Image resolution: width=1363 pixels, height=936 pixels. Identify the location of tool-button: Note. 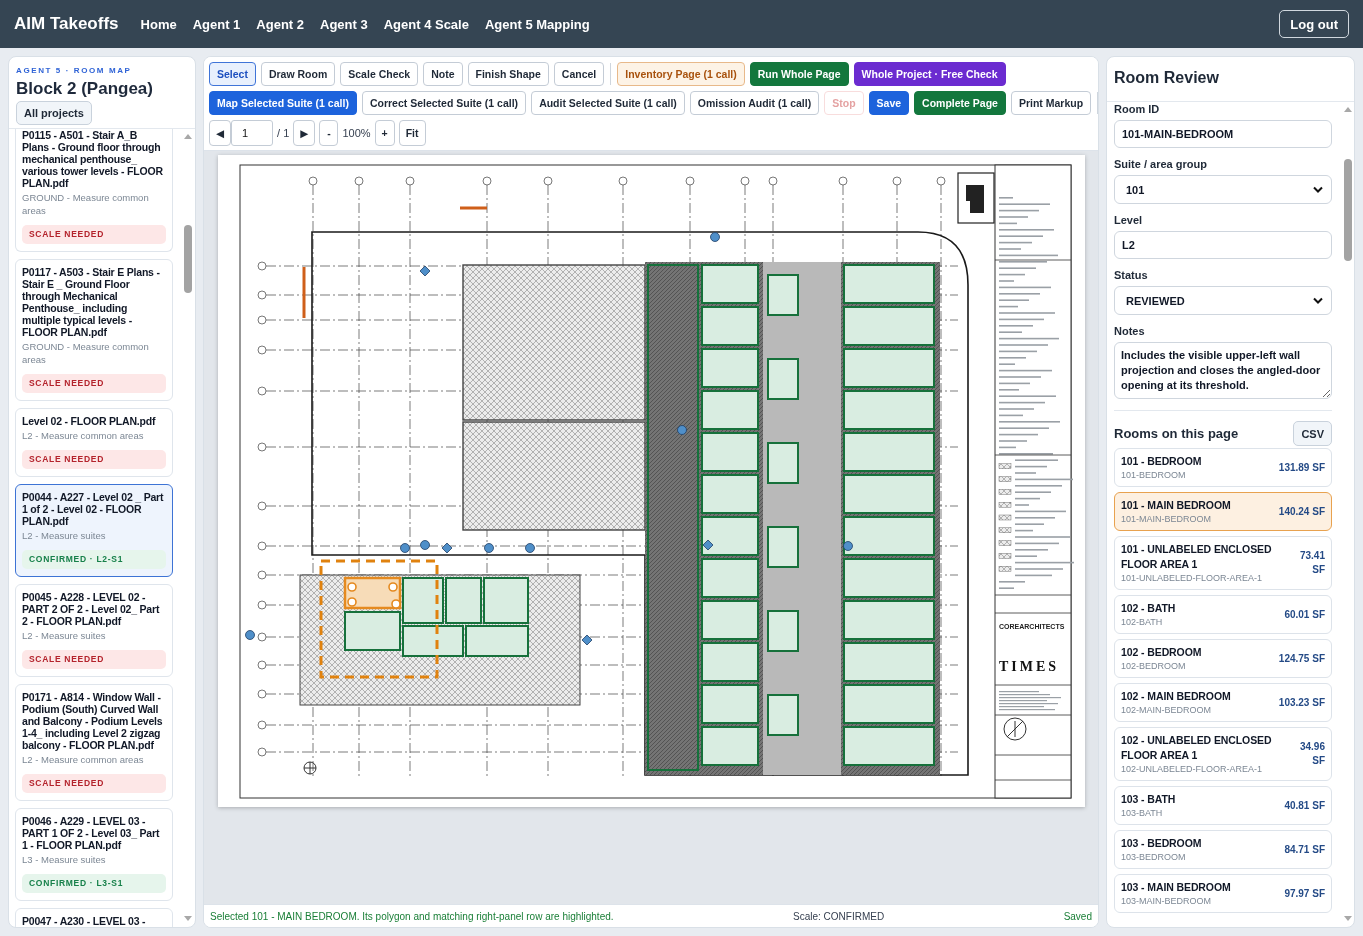
(443, 74).